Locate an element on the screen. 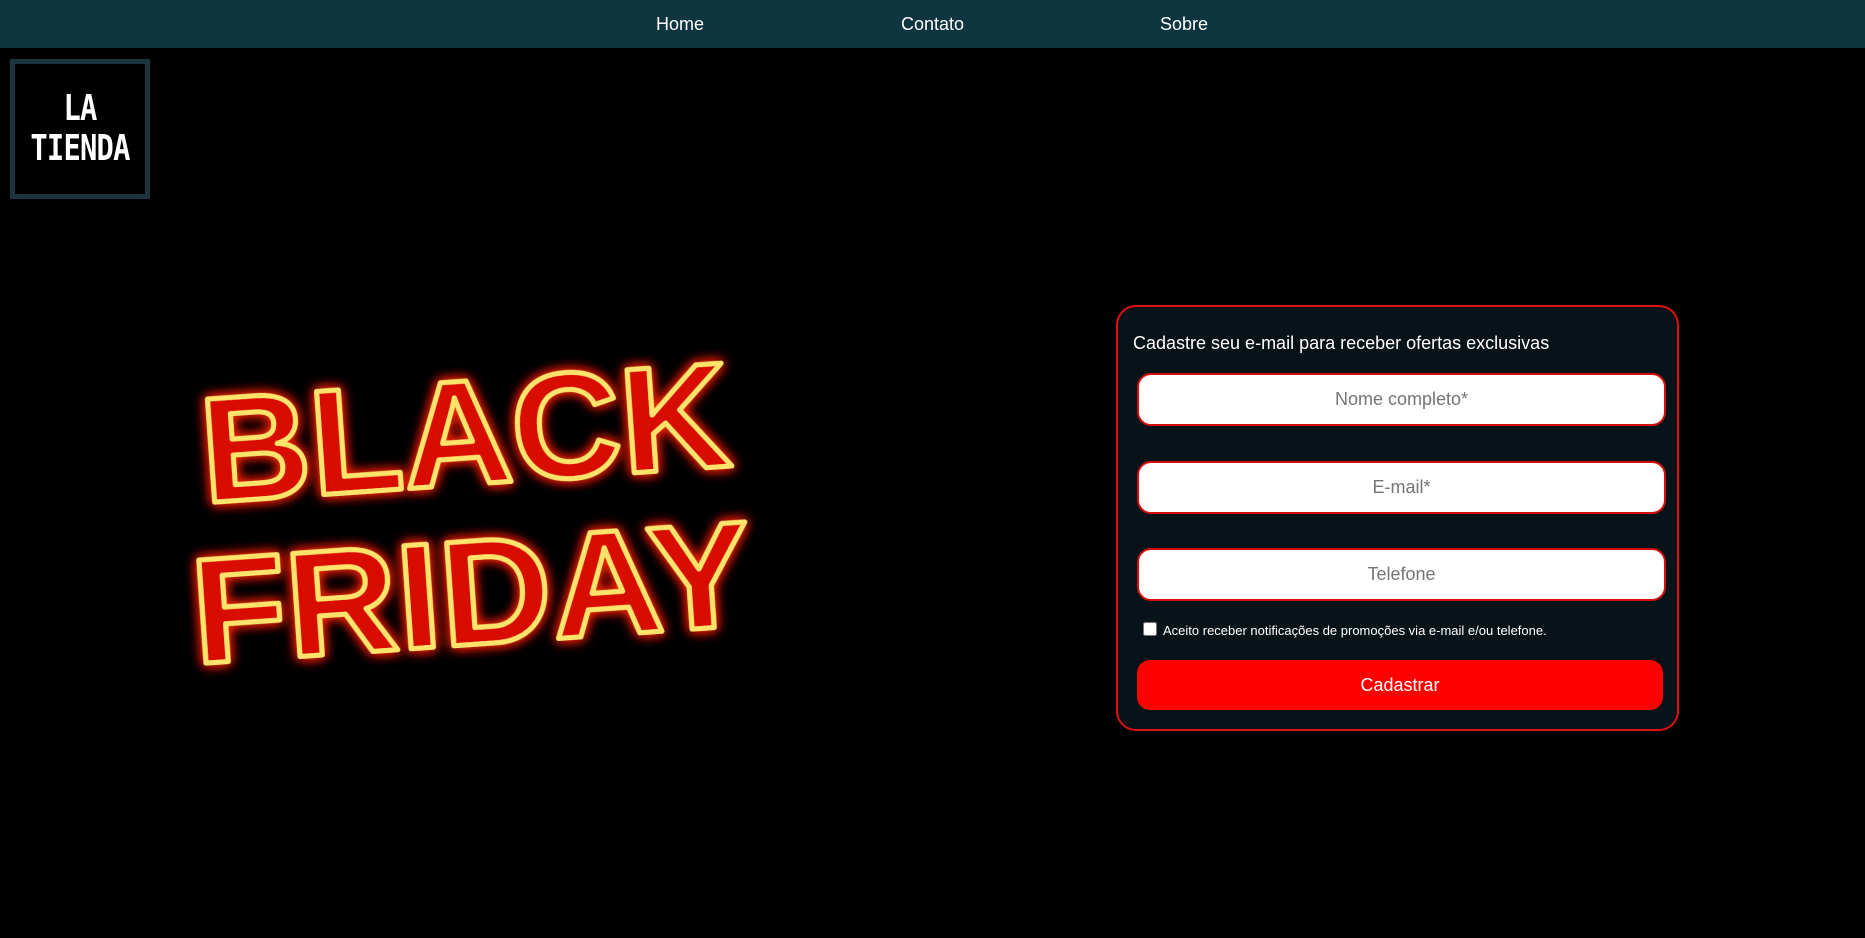 The height and width of the screenshot is (938, 1865). full-name-input is located at coordinates (1401, 399).